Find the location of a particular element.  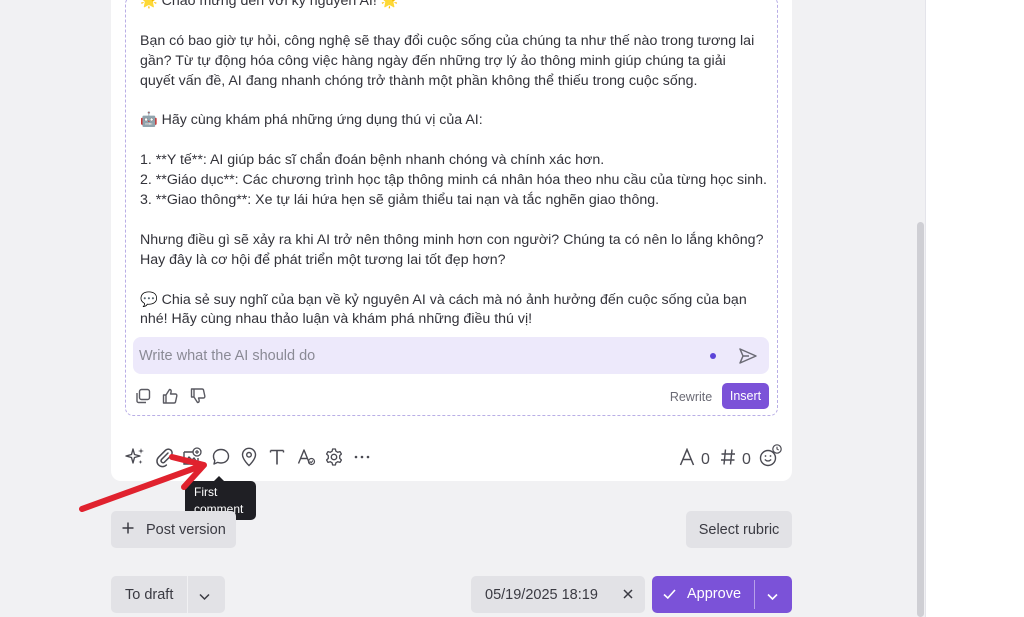

comment-icon is located at coordinates (221, 457).